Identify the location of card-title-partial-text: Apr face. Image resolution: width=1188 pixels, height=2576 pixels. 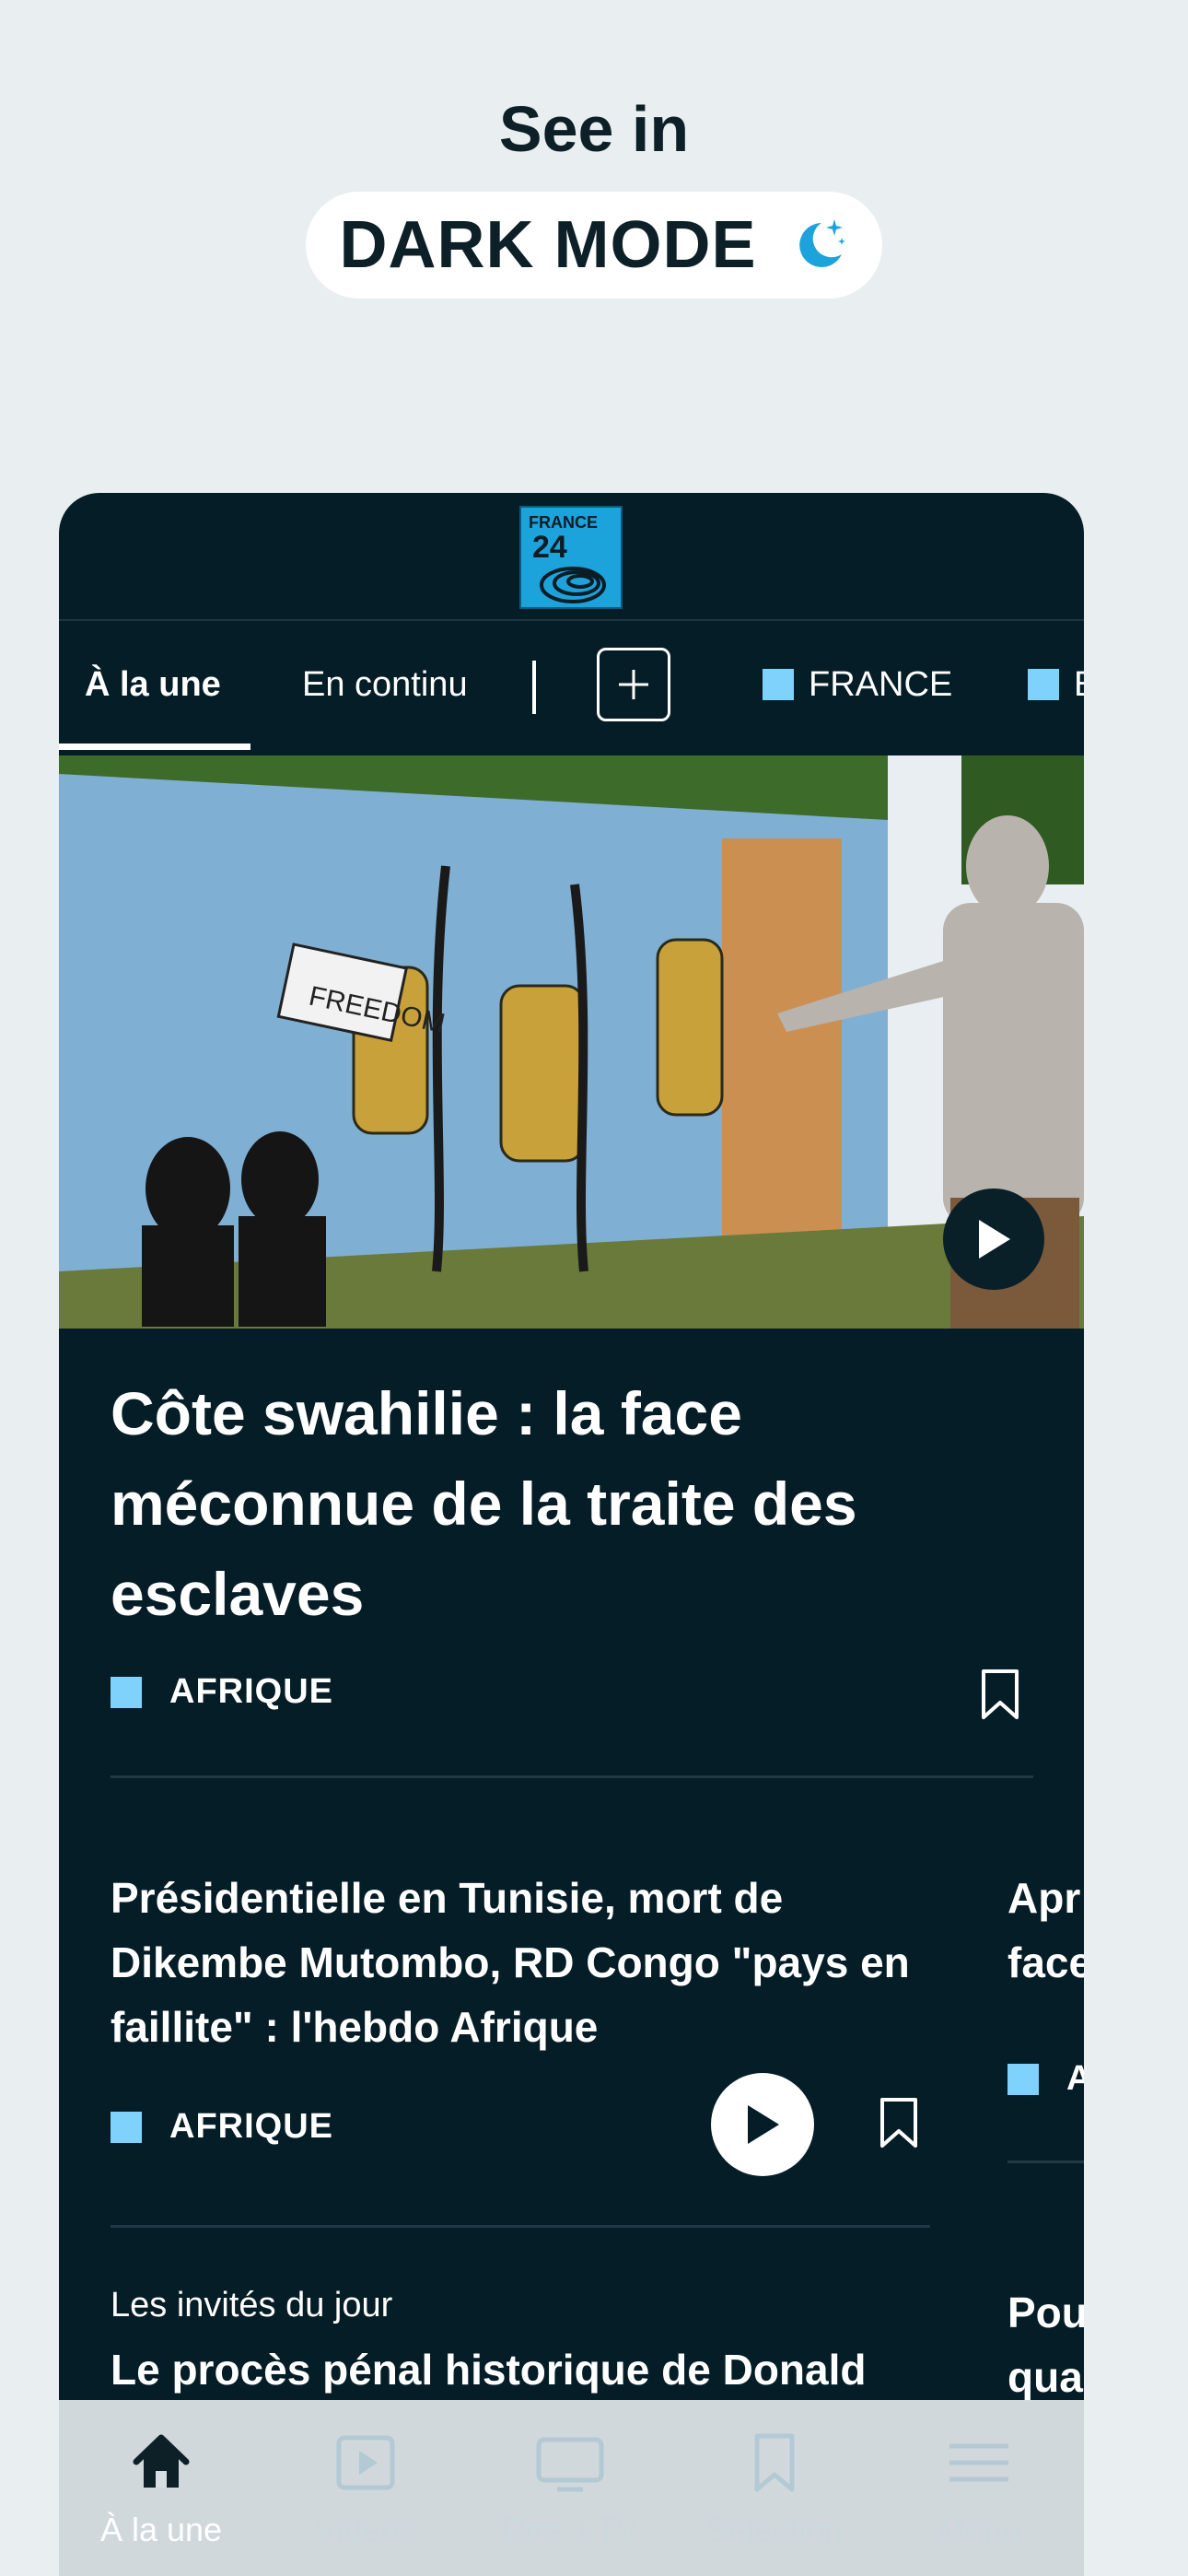
(1045, 1930).